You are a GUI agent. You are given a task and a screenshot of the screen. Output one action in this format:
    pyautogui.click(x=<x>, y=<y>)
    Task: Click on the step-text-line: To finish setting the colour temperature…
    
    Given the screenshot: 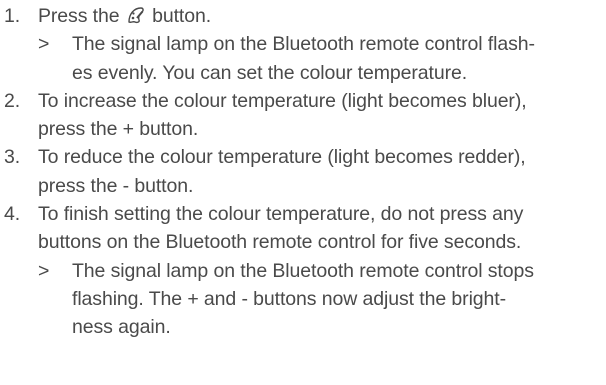 What is the action you would take?
    pyautogui.click(x=281, y=214)
    